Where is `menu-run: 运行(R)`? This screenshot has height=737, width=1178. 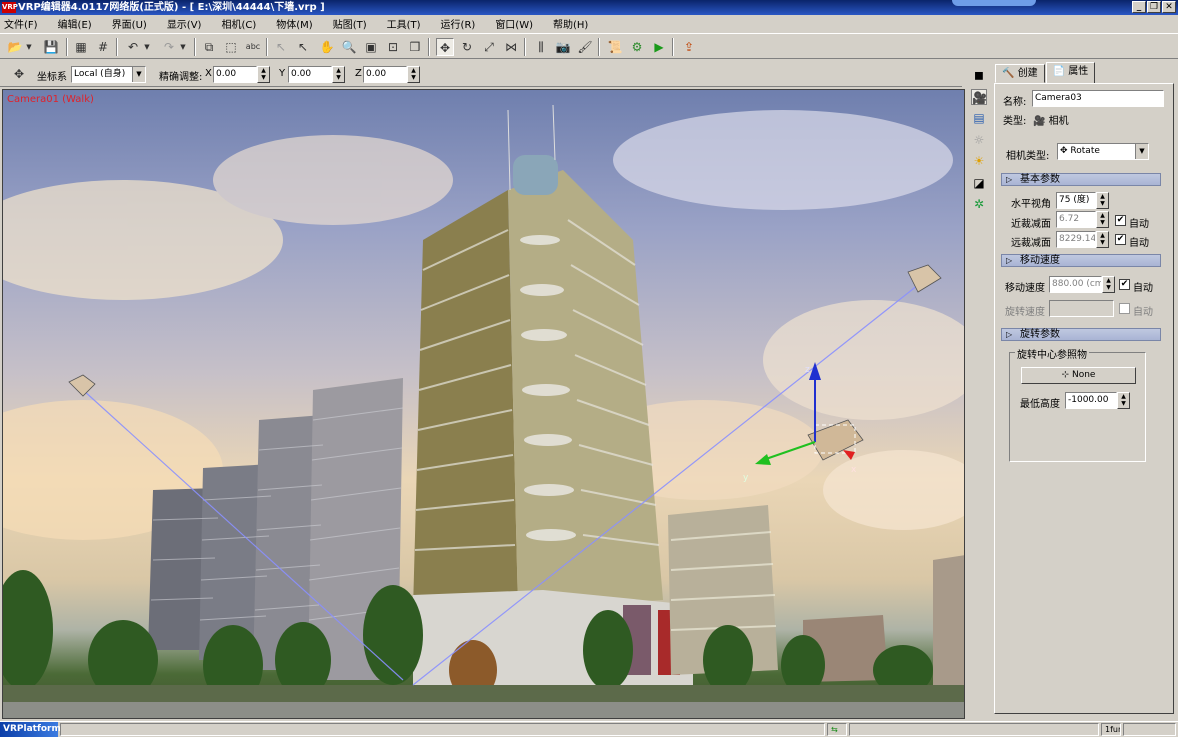
menu-run: 运行(R) is located at coordinates (458, 23).